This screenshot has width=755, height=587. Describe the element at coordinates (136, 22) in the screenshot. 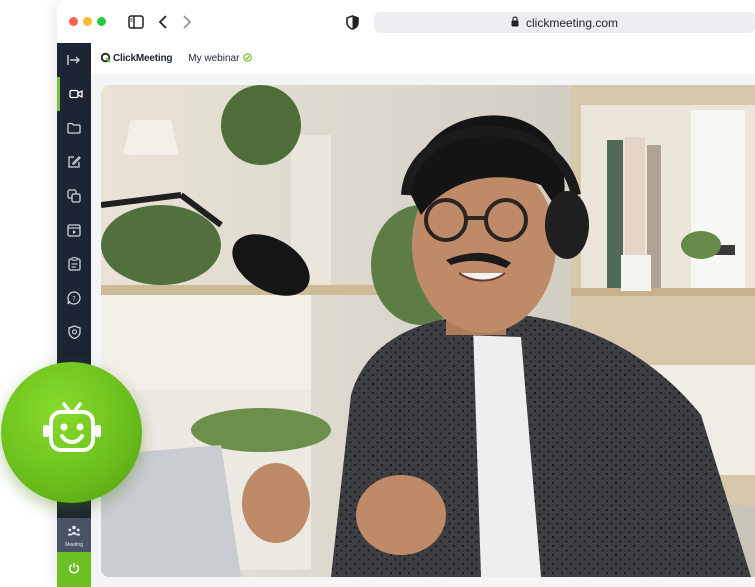

I see `sidebar-toggle-icon` at that location.